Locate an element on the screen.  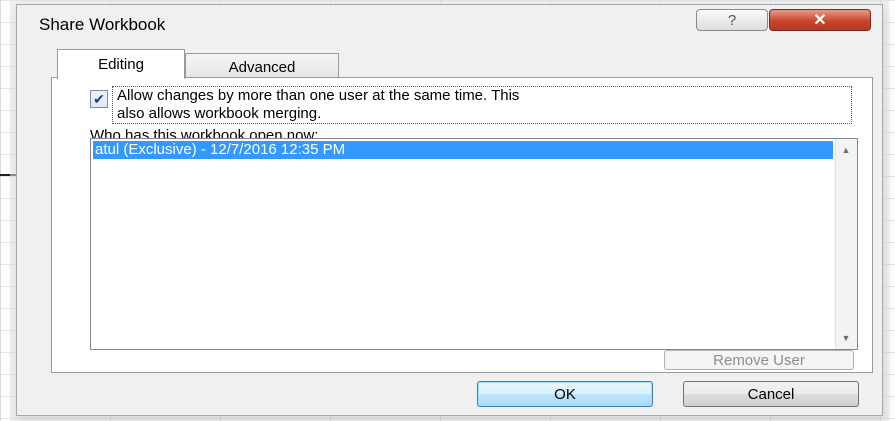
remove-user-button: Remove User is located at coordinates (759, 360).